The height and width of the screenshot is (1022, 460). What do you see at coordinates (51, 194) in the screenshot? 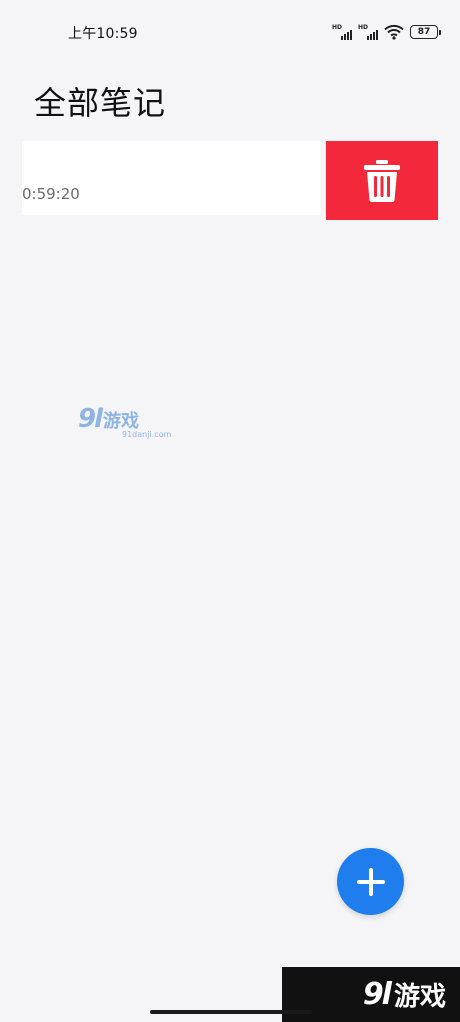
I see `note-time: 0:59:20` at bounding box center [51, 194].